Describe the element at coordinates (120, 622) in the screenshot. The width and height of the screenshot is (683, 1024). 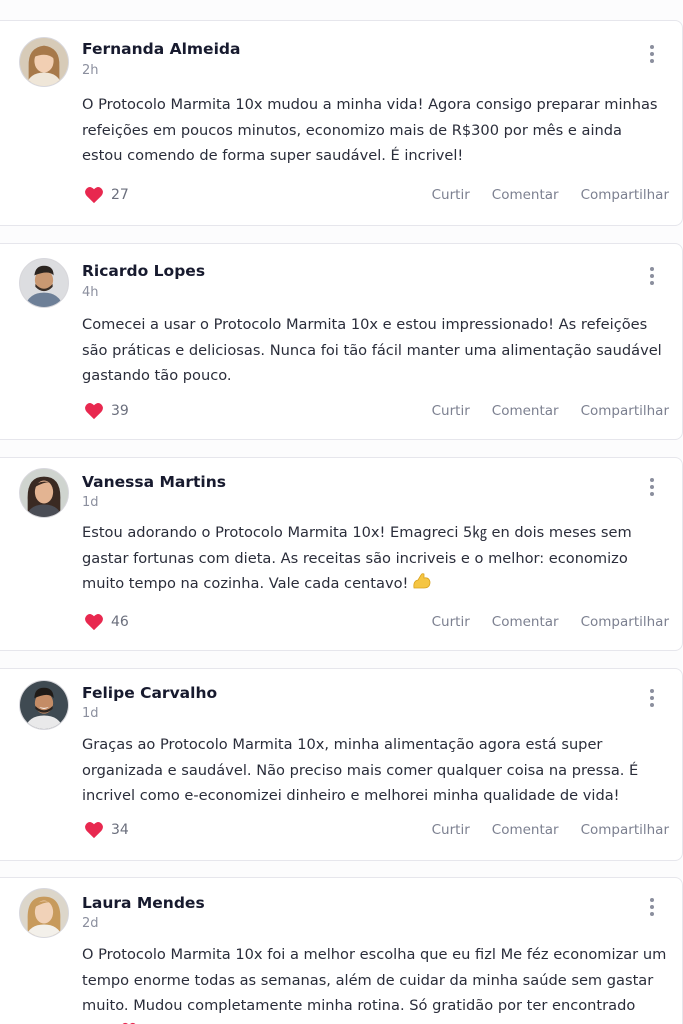
I see `like-count-value: 46` at that location.